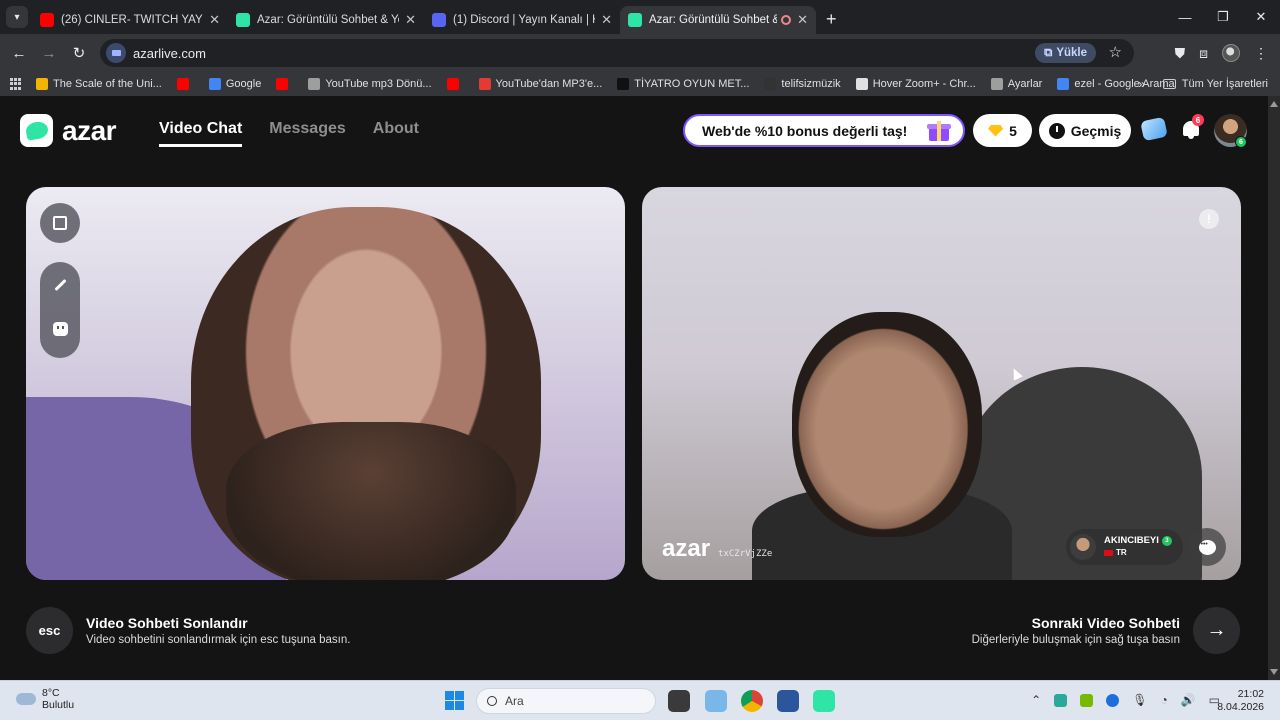 This screenshot has height=720, width=1280. I want to click on weather-temp: 8°C, so click(51, 693).